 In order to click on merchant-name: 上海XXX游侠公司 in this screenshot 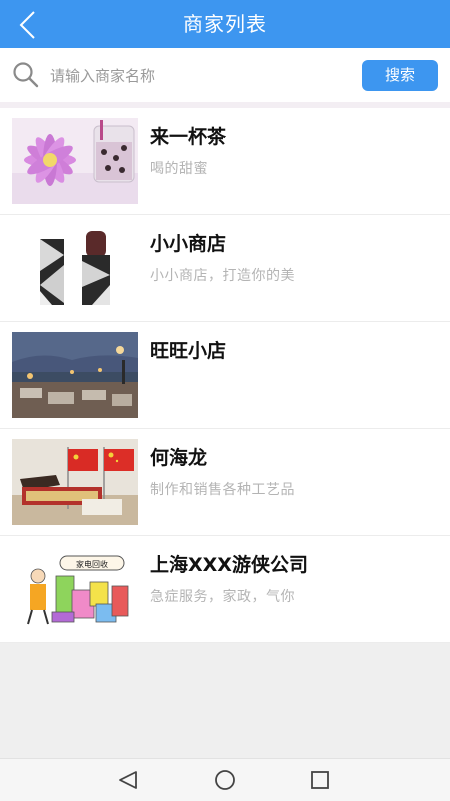, I will do `click(229, 565)`.